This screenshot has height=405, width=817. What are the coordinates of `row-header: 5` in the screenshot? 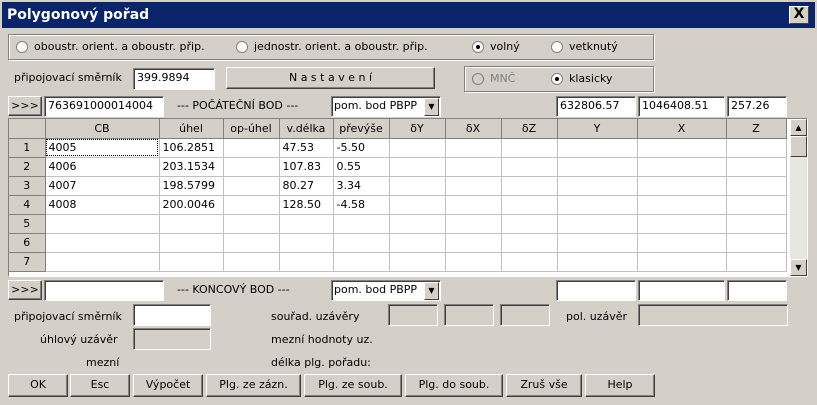 It's located at (27, 224).